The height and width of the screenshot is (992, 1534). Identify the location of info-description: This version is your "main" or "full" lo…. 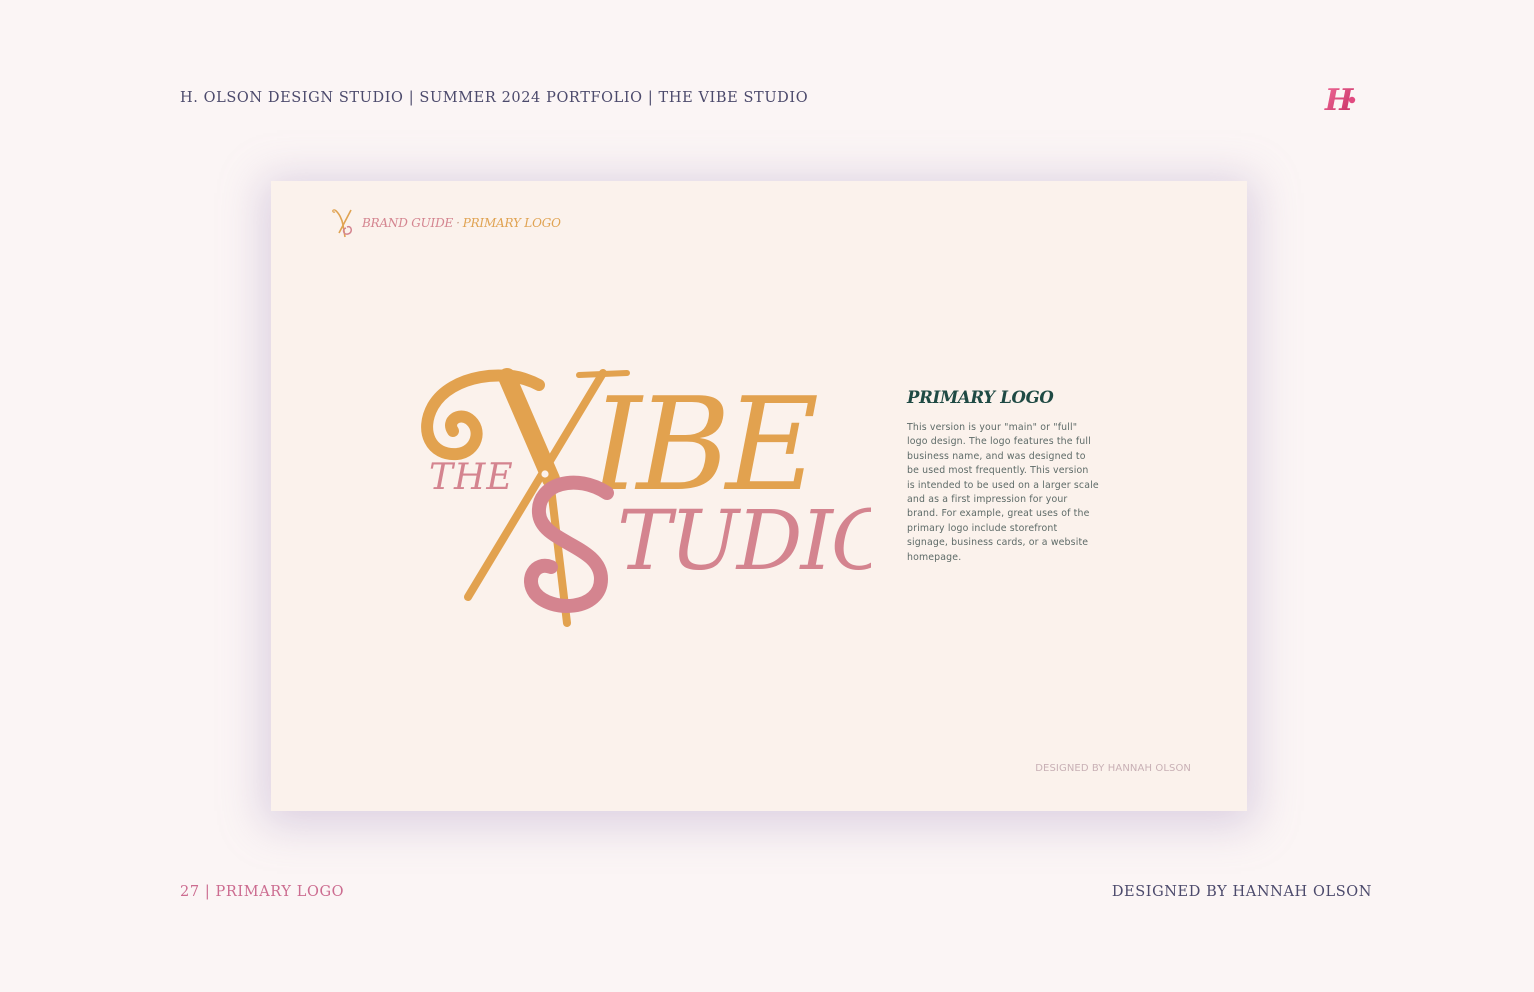
(1003, 492).